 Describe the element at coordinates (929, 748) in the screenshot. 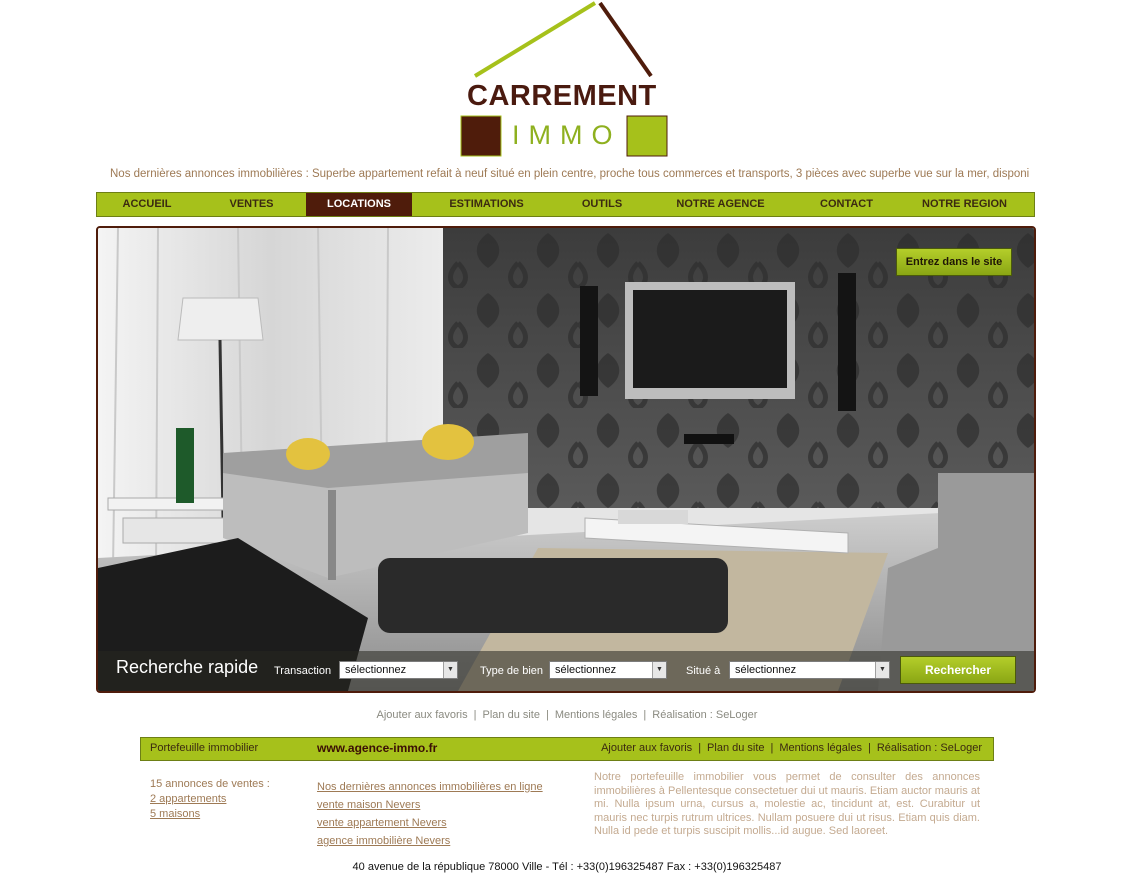

I see `bar-realisation-link: Réalisation : SeLoger` at that location.